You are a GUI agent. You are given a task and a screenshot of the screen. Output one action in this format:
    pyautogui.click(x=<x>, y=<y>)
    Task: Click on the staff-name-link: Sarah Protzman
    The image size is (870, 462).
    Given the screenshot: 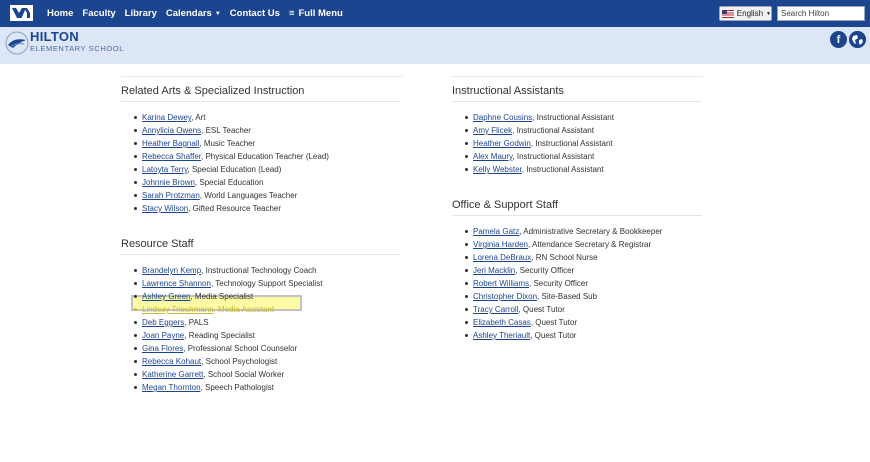 What is the action you would take?
    pyautogui.click(x=171, y=195)
    